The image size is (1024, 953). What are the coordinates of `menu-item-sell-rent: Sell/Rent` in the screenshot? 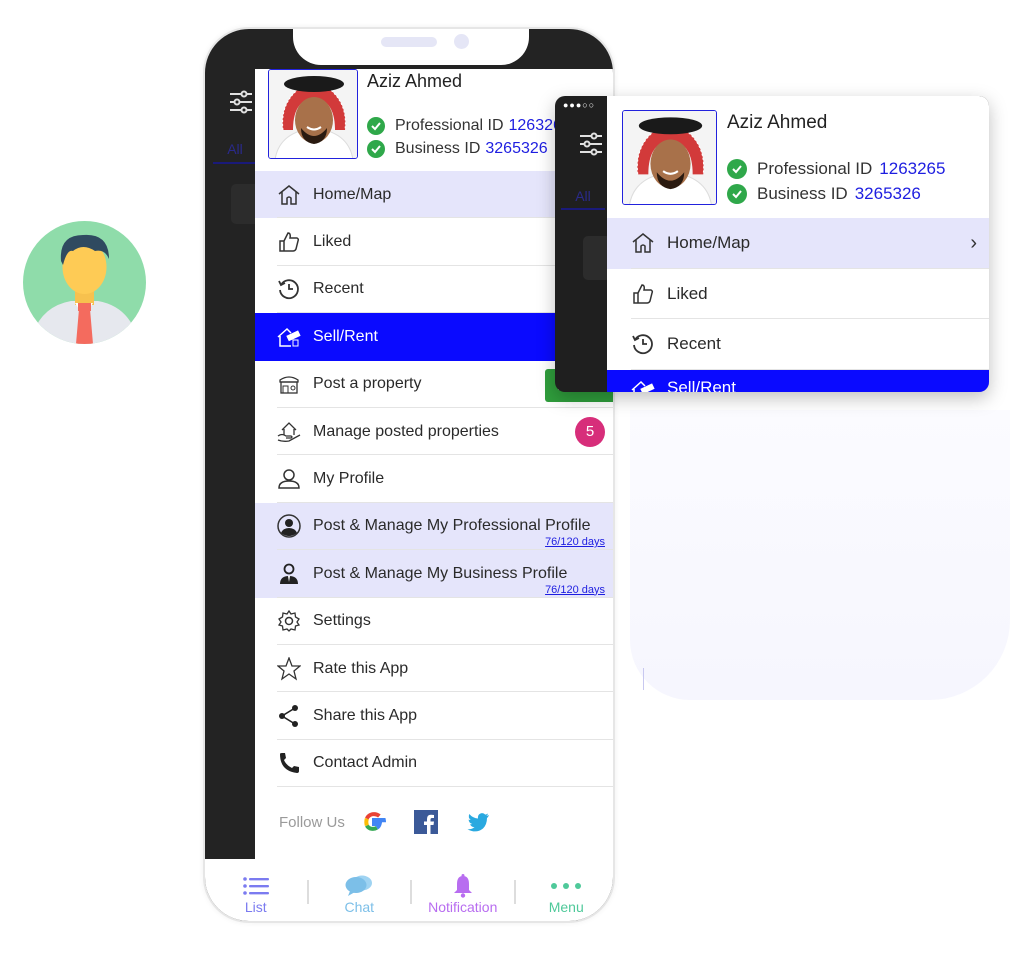 It's located at (798, 381).